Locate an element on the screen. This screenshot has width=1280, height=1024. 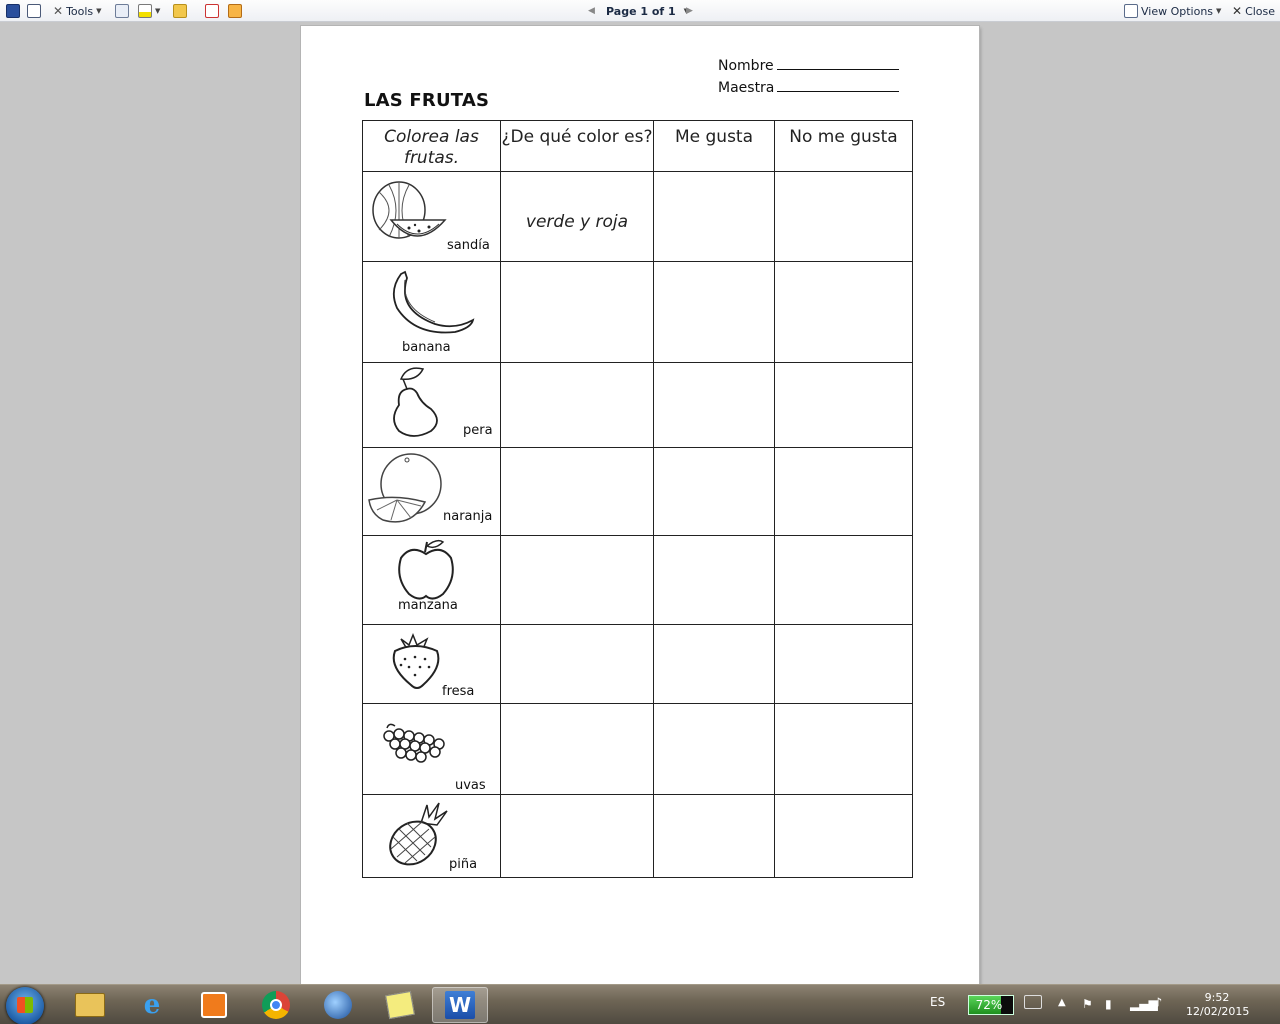
action-center-icon: ⚑ is located at coordinates (1087, 1004).